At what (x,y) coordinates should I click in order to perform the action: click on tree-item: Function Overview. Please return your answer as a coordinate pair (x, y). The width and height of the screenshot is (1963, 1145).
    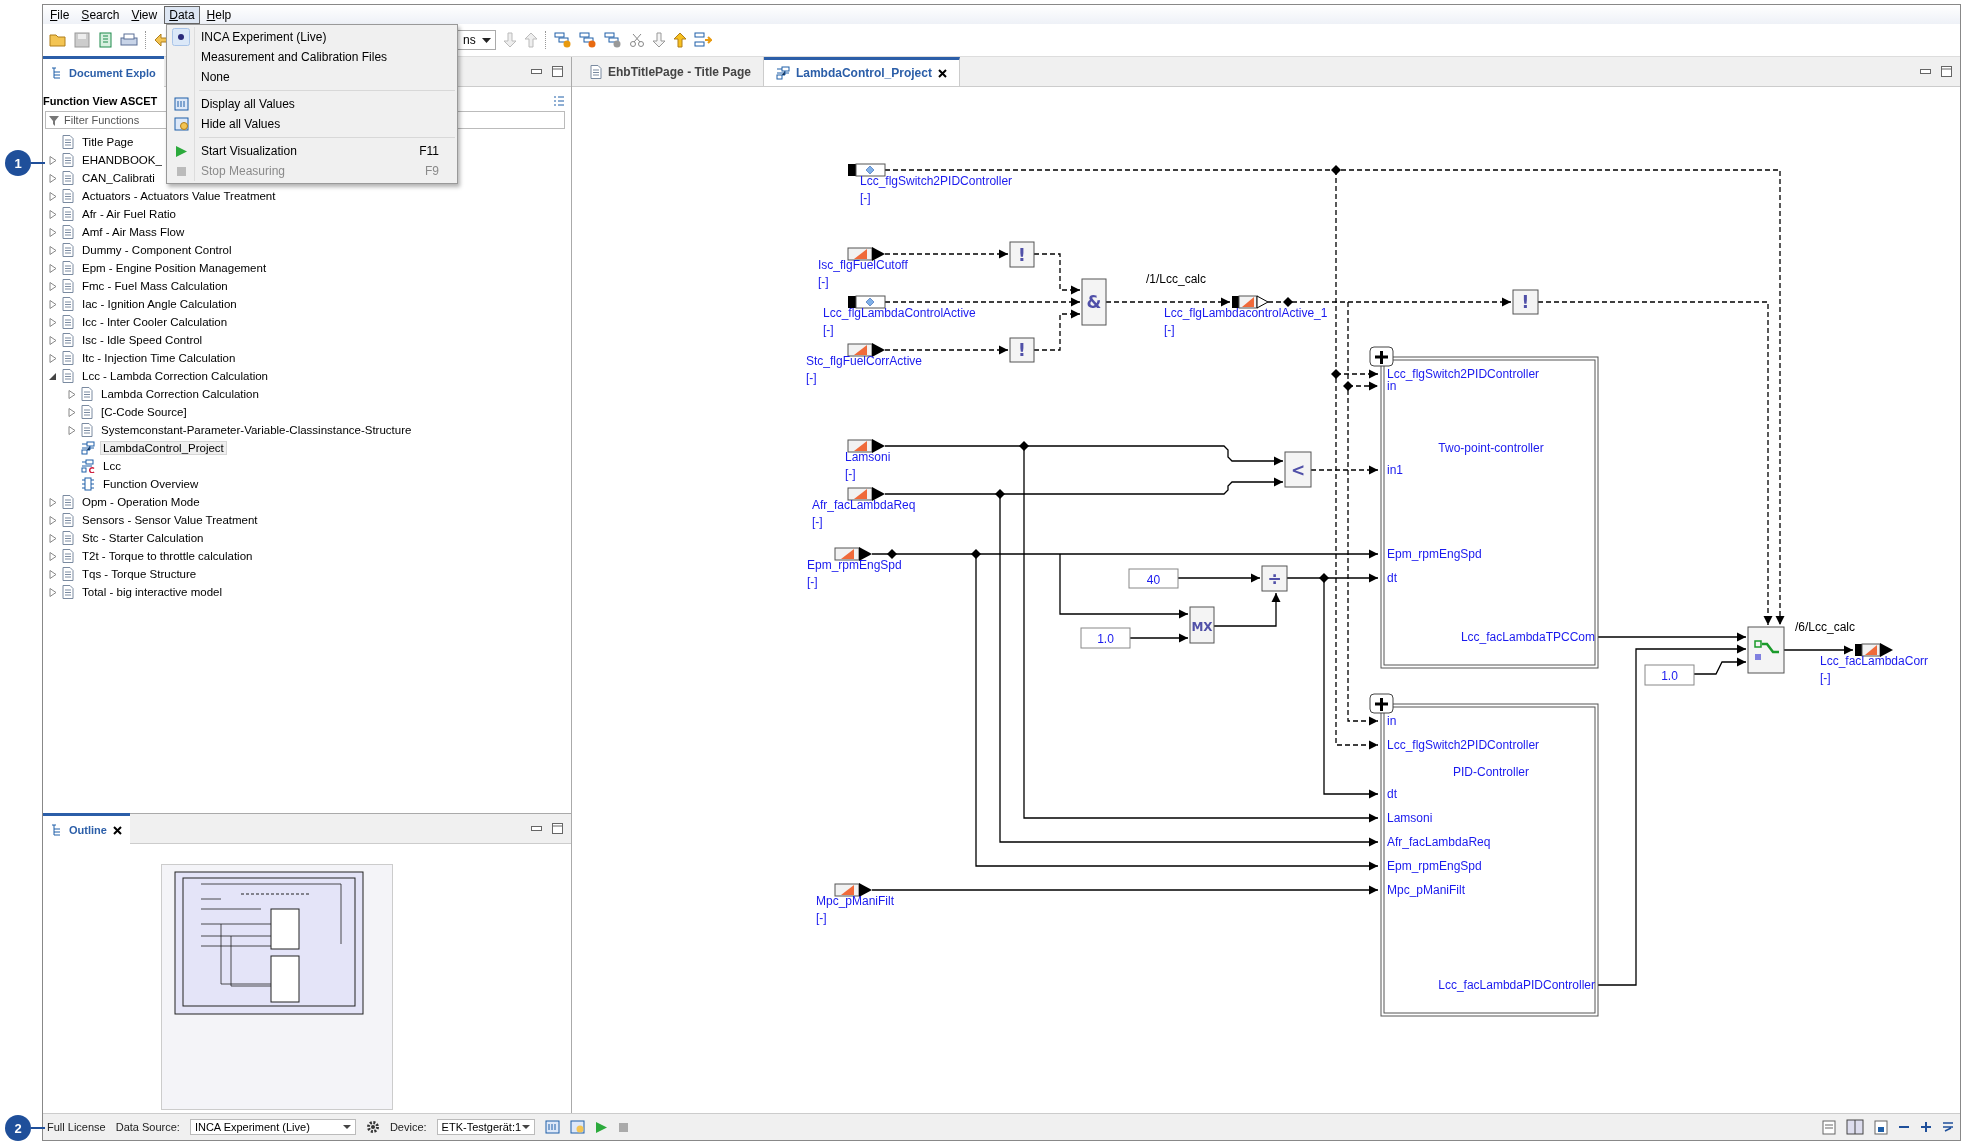
    Looking at the image, I should click on (151, 484).